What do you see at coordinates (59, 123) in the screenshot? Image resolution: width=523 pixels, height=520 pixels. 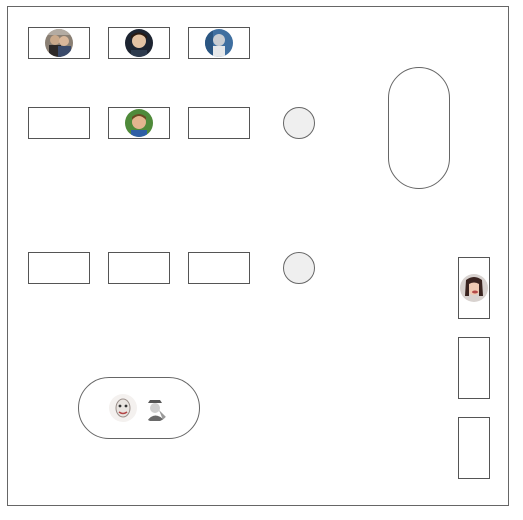 I see `desk-r2-c1` at bounding box center [59, 123].